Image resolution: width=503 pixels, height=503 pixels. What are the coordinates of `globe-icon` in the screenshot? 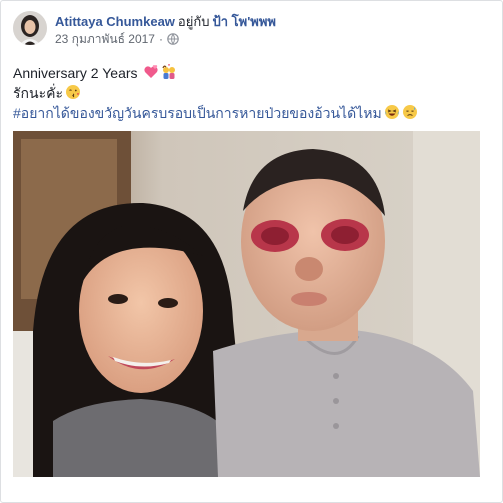 It's located at (173, 41).